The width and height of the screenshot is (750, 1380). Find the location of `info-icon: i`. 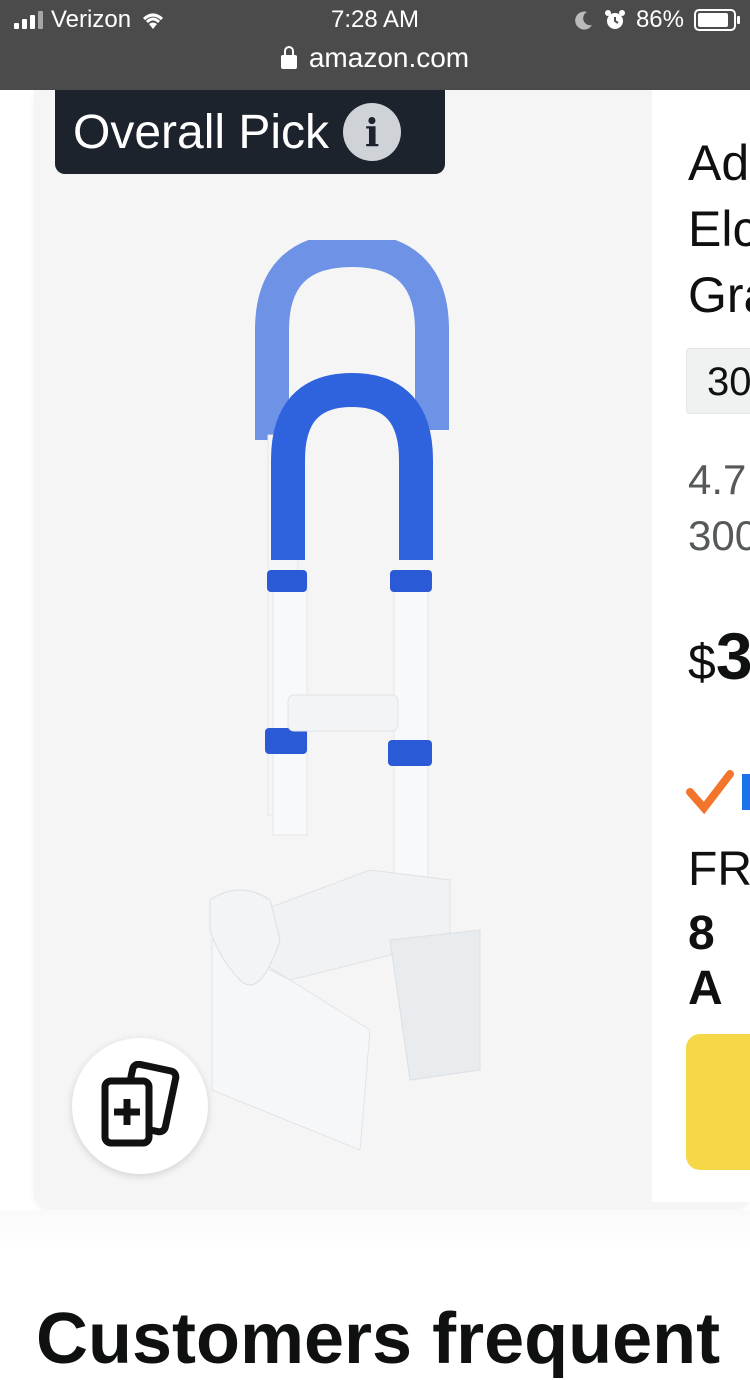

info-icon: i is located at coordinates (372, 132).